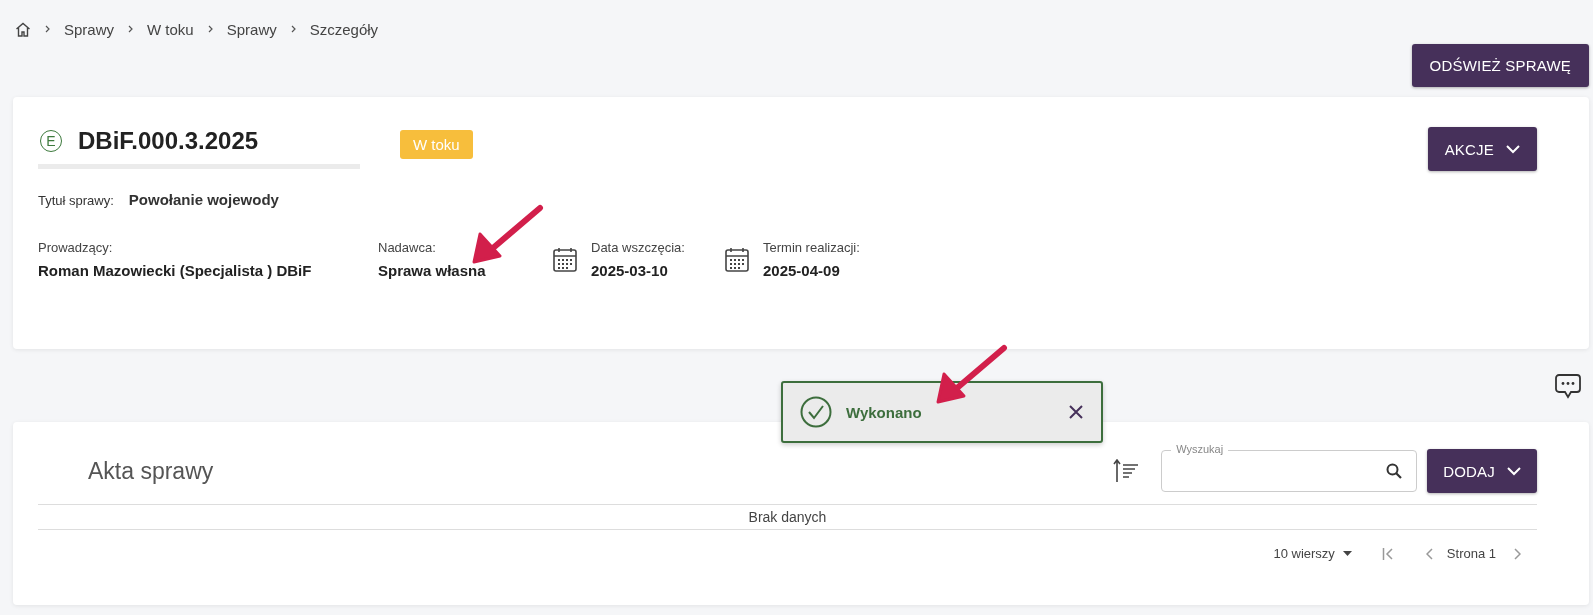 This screenshot has height=615, width=1593. I want to click on previous-page-icon, so click(1429, 553).